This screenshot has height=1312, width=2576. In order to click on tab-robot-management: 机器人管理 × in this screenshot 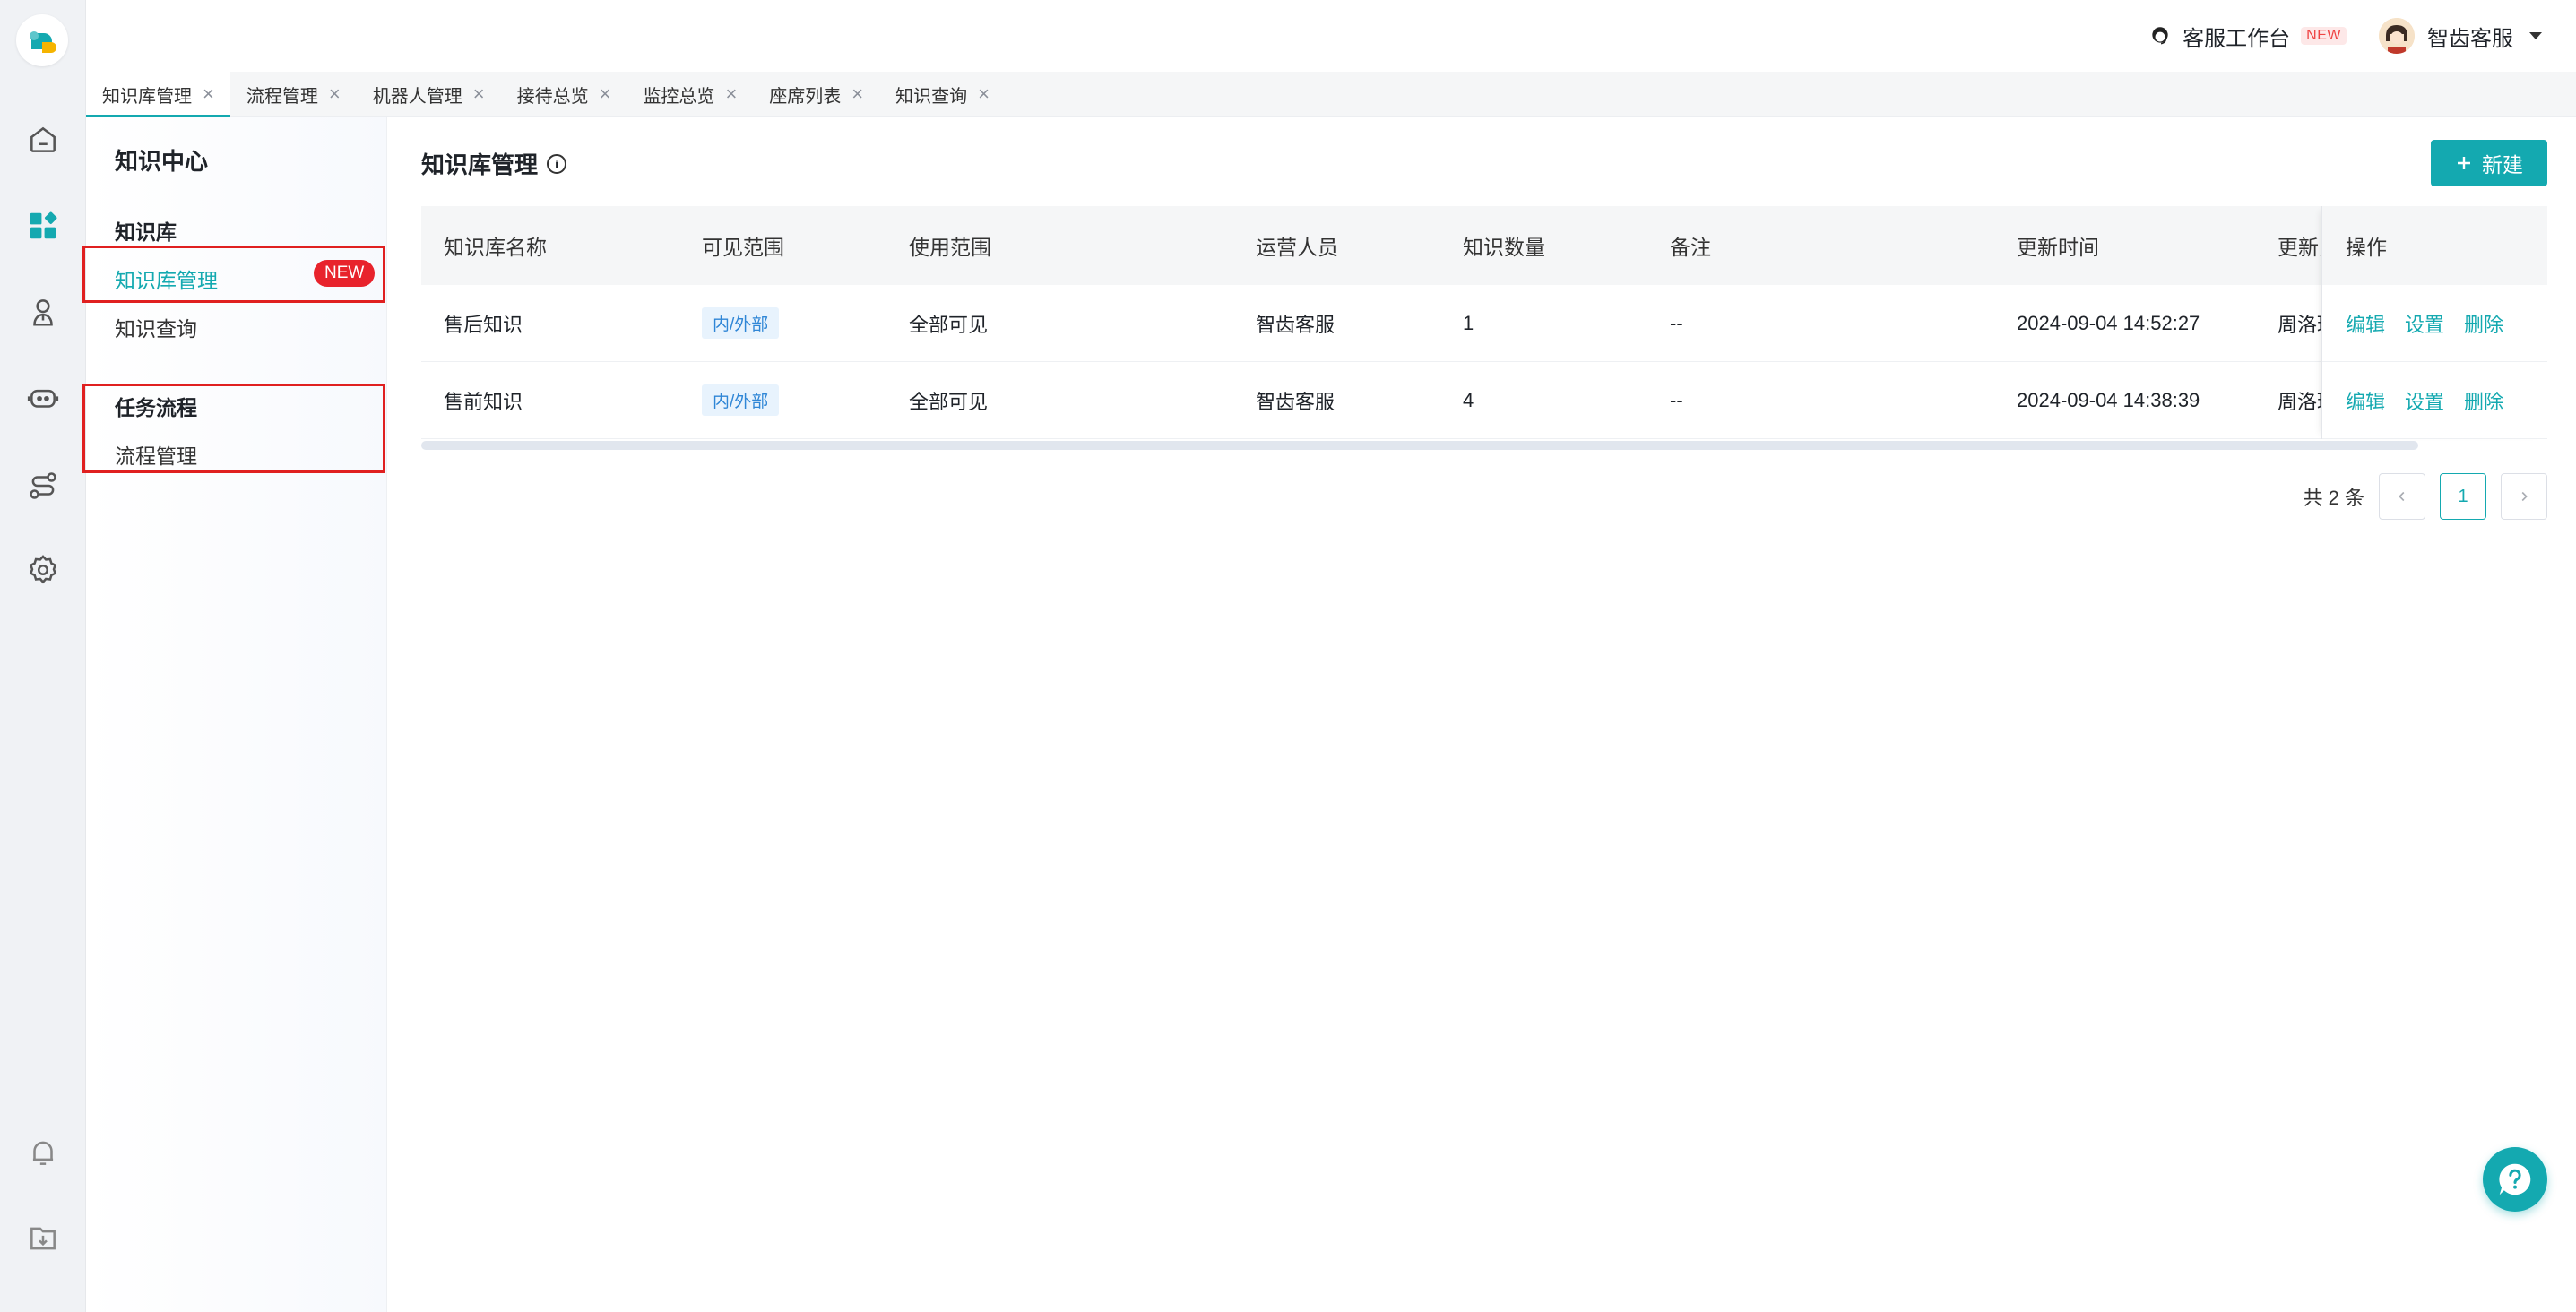, I will do `click(429, 94)`.